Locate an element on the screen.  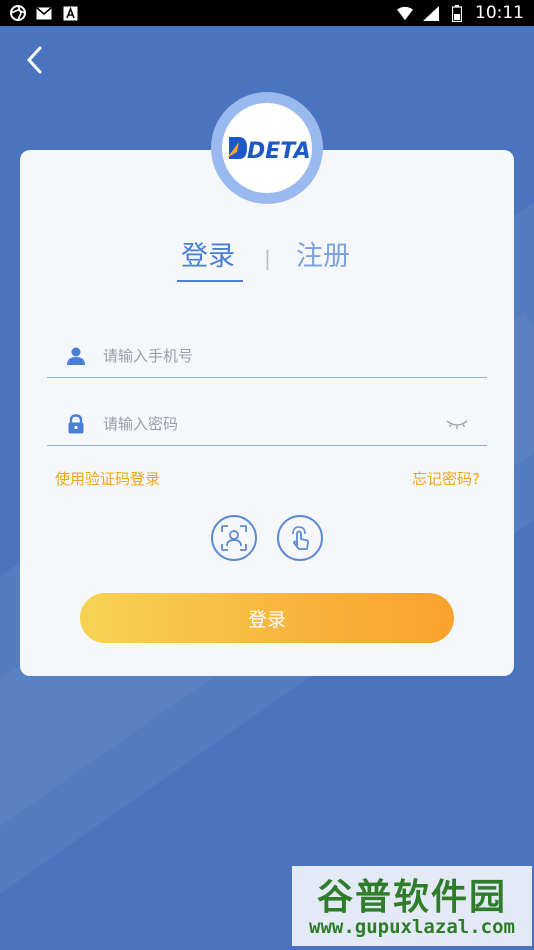
aperture-icon is located at coordinates (18, 13).